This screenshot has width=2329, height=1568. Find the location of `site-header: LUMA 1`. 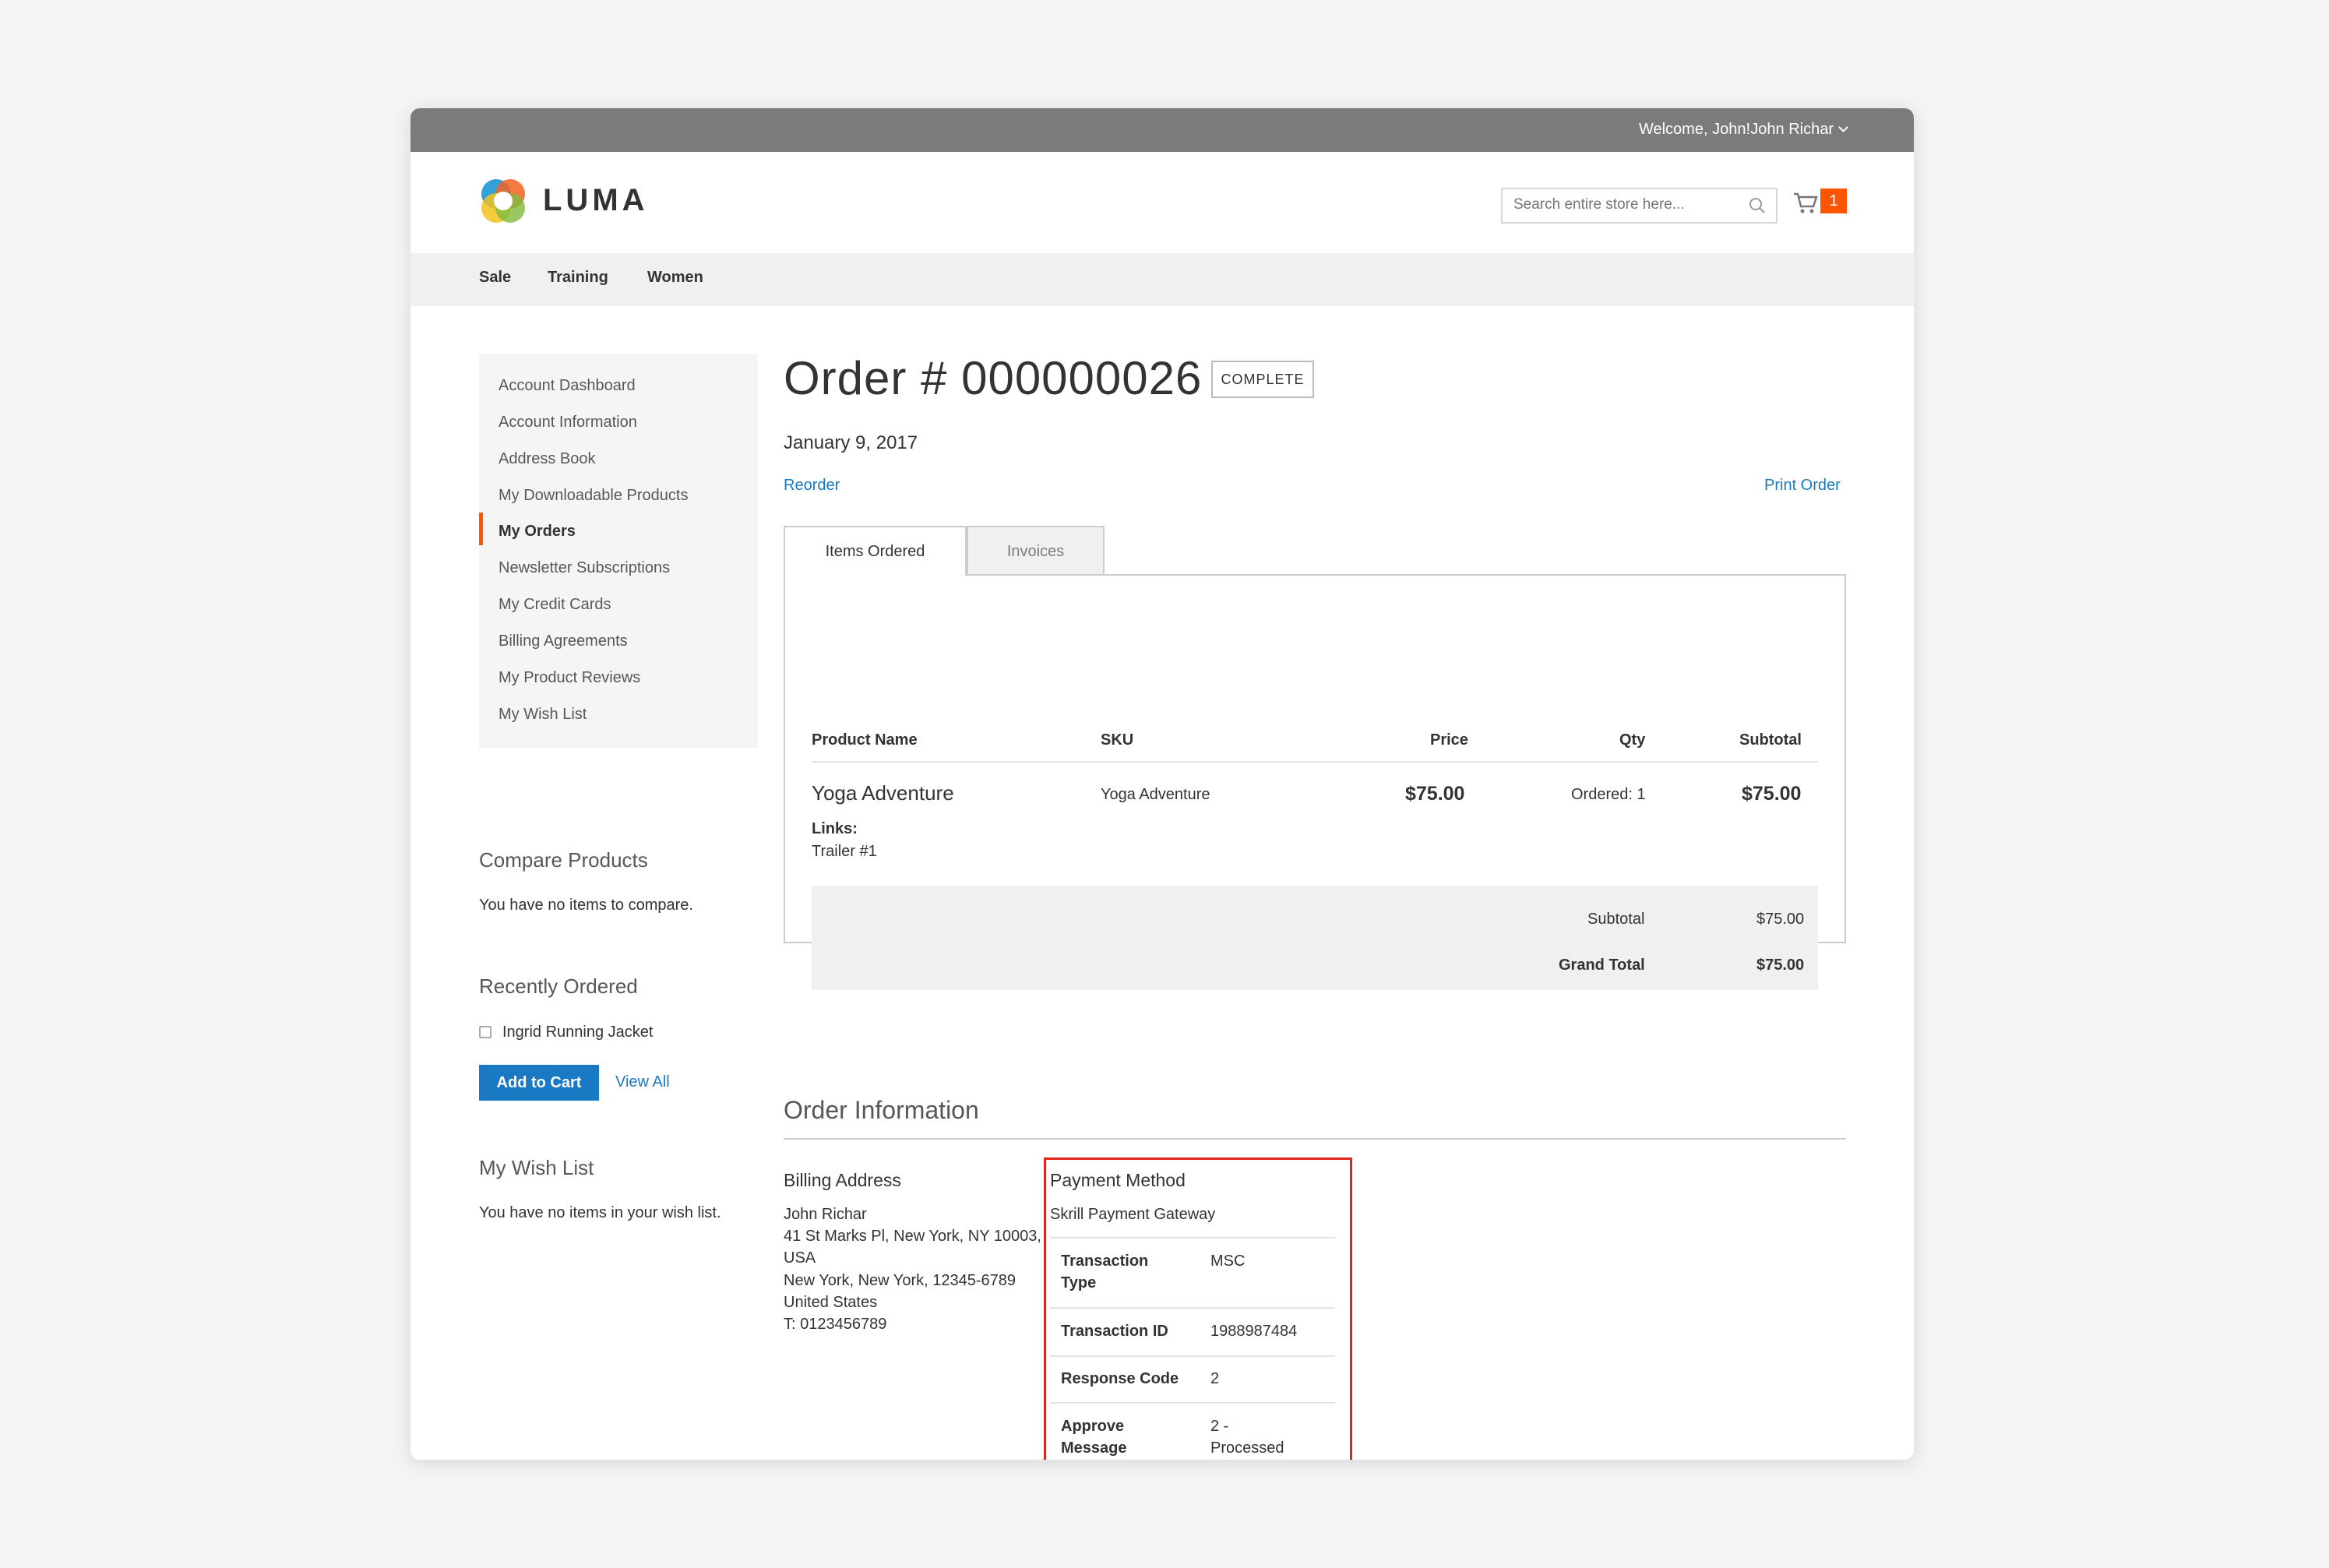

site-header: LUMA 1 is located at coordinates (1162, 203).